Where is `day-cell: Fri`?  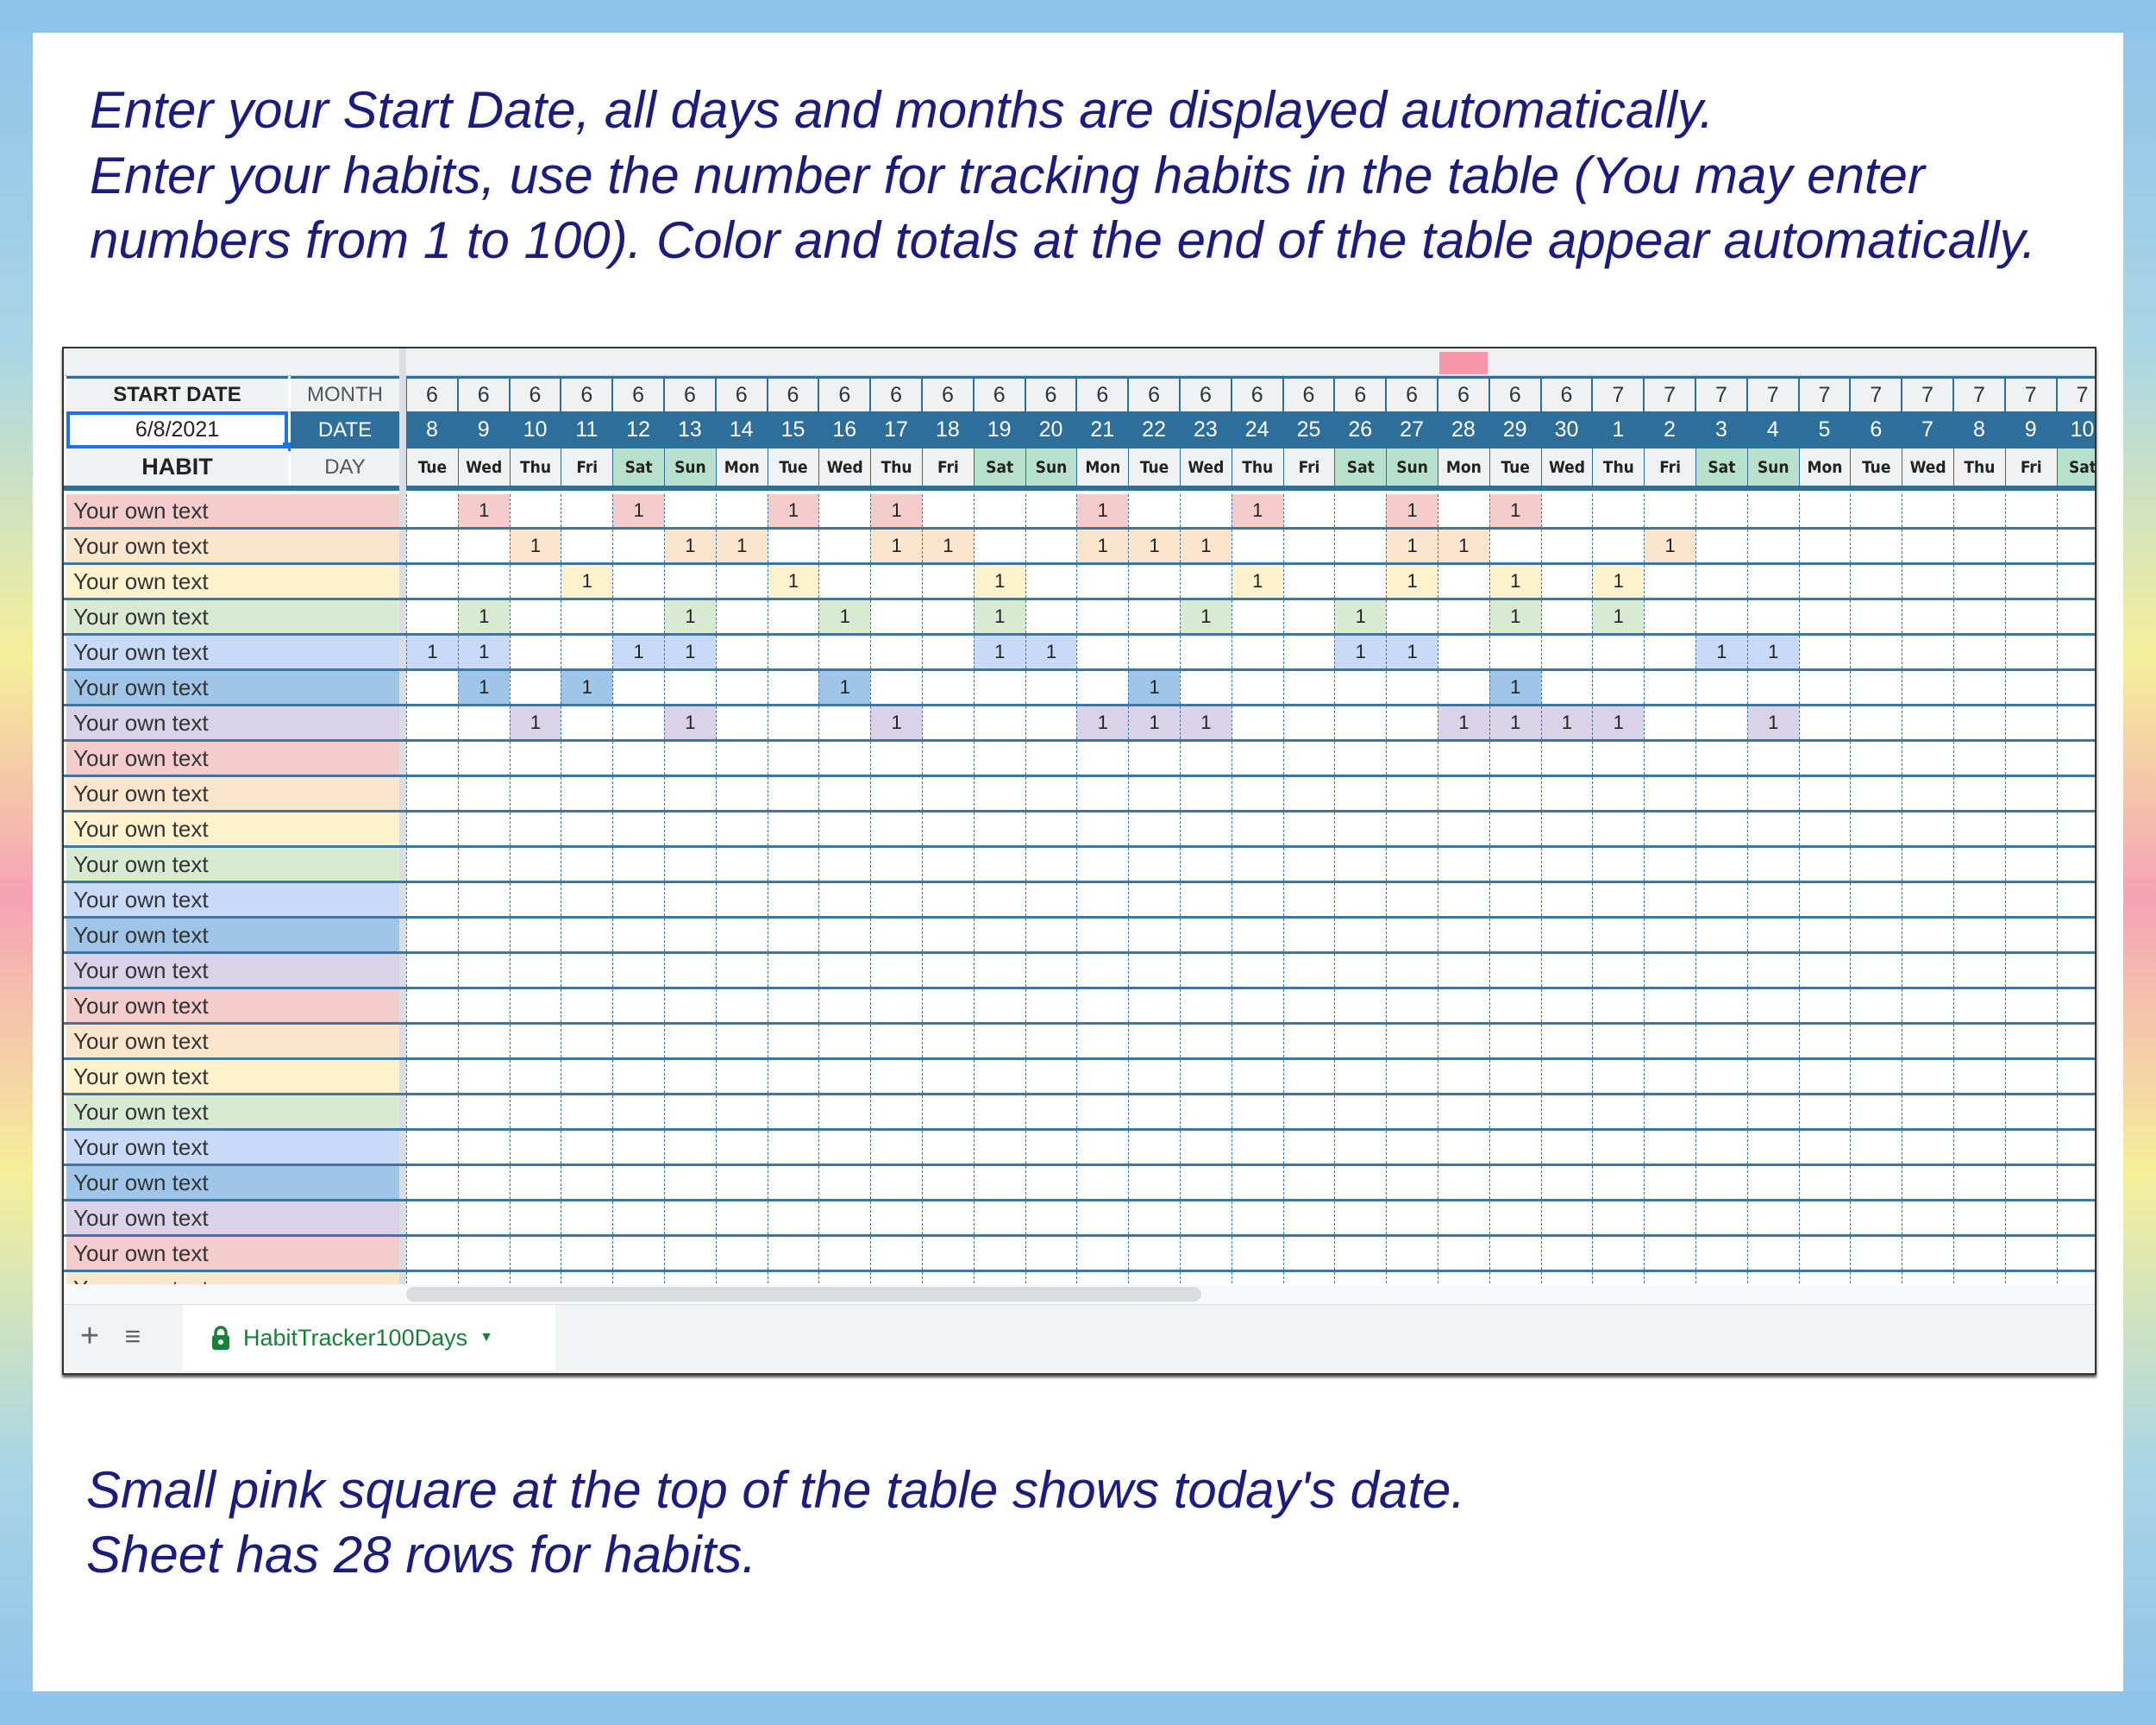
day-cell: Fri is located at coordinates (948, 467).